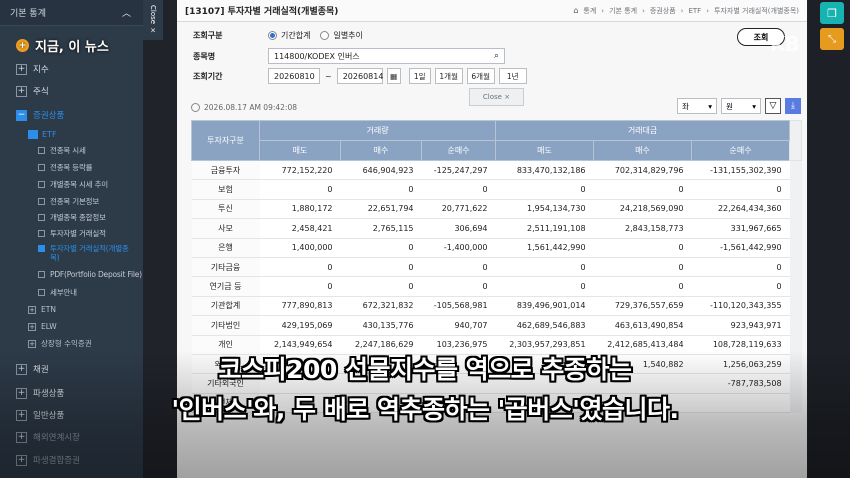 Image resolution: width=850 pixels, height=478 pixels. What do you see at coordinates (90, 274) in the screenshot?
I see `sidebar-leaf: PDF(Portfolio Deposit File)` at bounding box center [90, 274].